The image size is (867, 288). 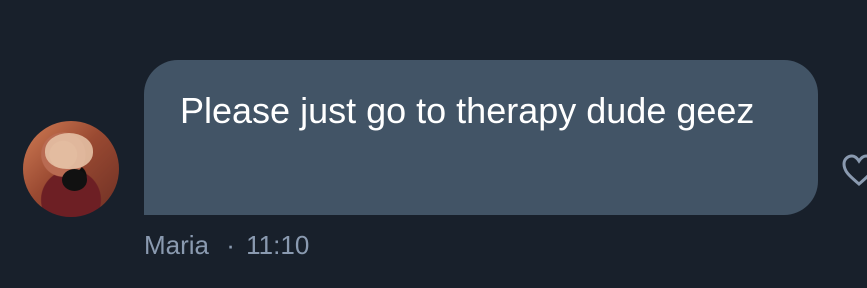 What do you see at coordinates (71, 169) in the screenshot?
I see `avatar` at bounding box center [71, 169].